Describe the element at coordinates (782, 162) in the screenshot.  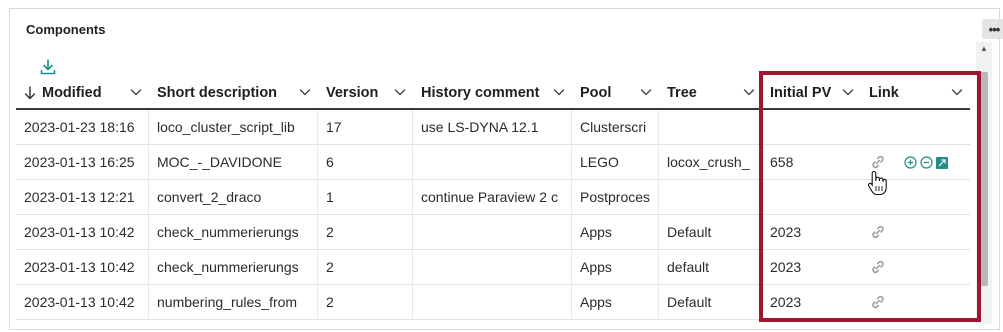
I see `cell-initial-pv: 658` at that location.